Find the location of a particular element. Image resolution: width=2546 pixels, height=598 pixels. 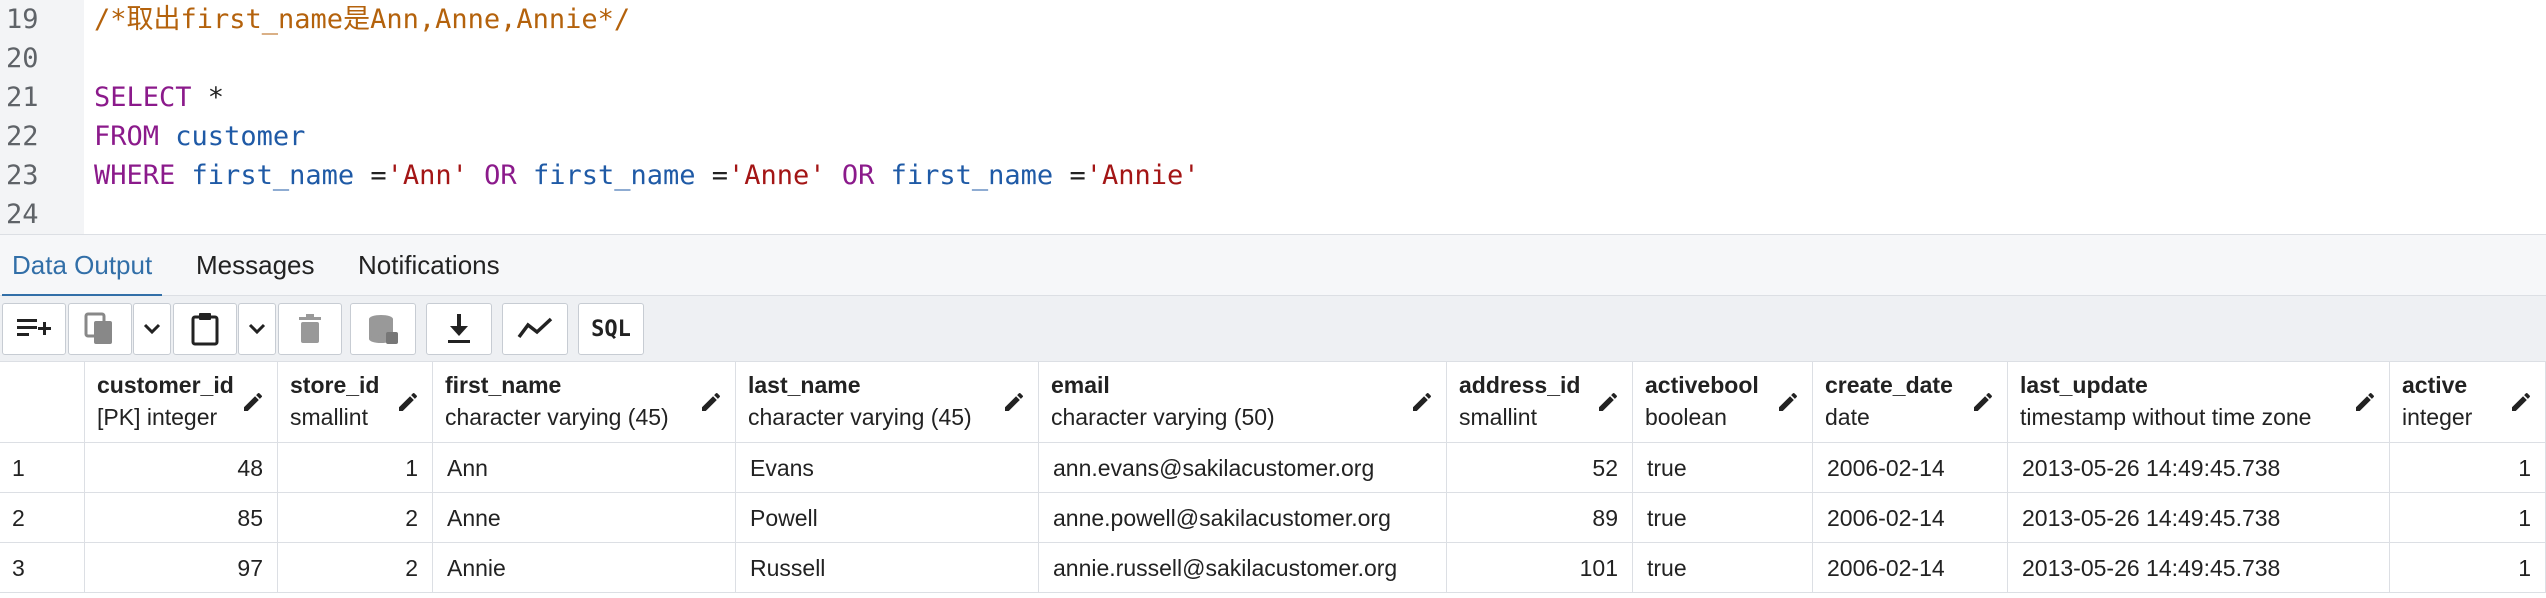

code-token: WHERE is located at coordinates (135, 175).